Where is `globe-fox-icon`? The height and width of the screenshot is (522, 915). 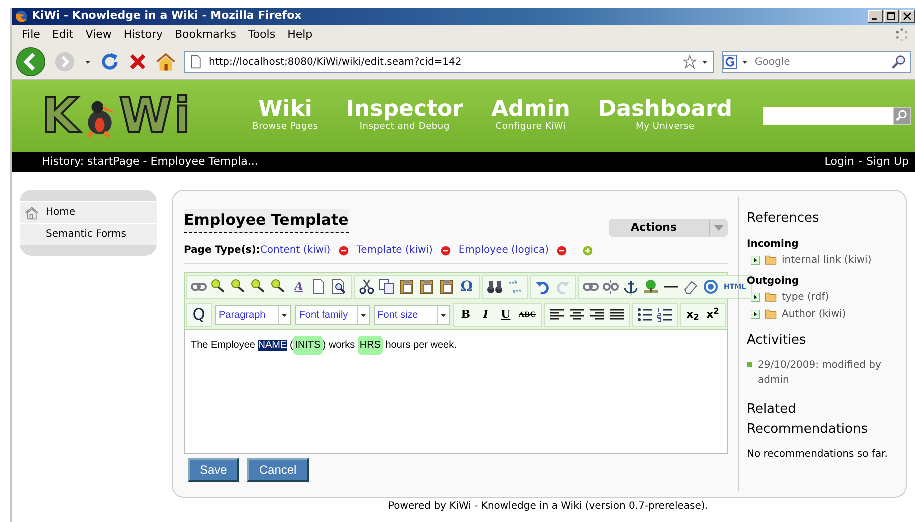
globe-fox-icon is located at coordinates (21, 16).